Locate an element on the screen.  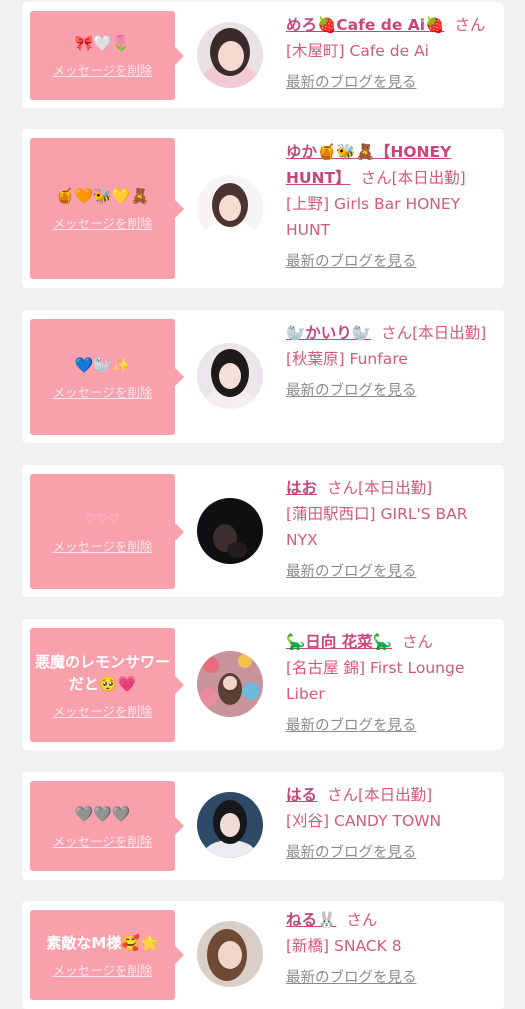
message-text: 素敵なM様🥰🌟 is located at coordinates (102, 942).